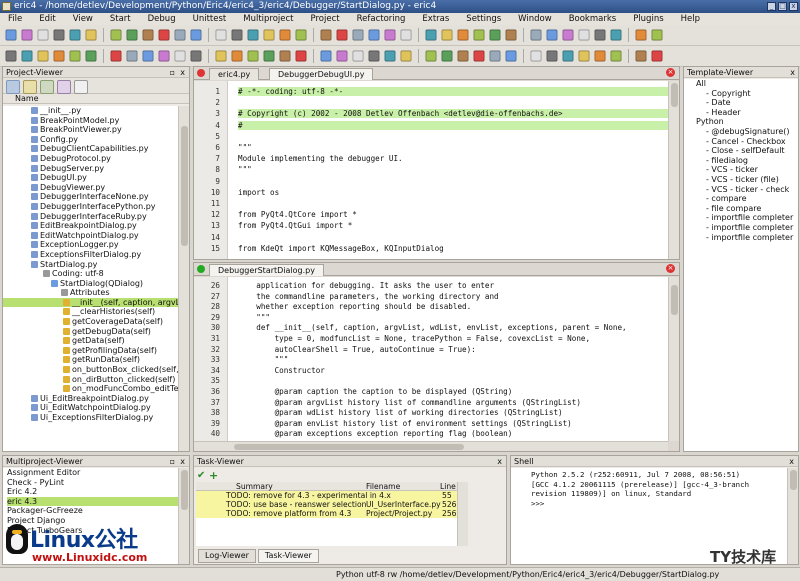 This screenshot has height=581, width=800. I want to click on translations-tab-icon, so click(47, 87).